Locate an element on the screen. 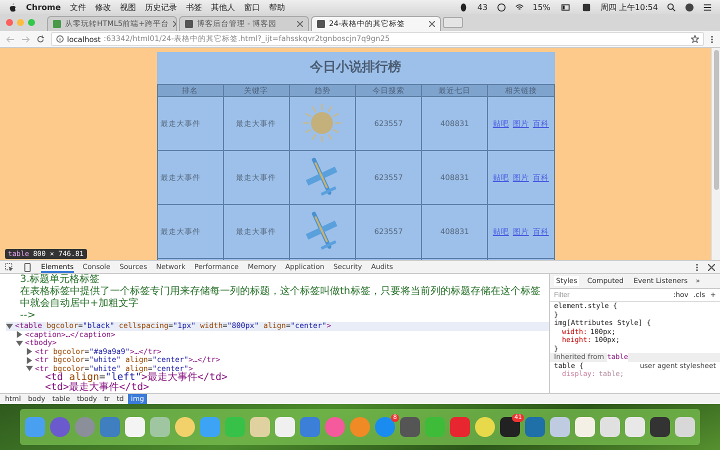 Image resolution: width=720 pixels, height=450 pixels. star-icon is located at coordinates (695, 39).